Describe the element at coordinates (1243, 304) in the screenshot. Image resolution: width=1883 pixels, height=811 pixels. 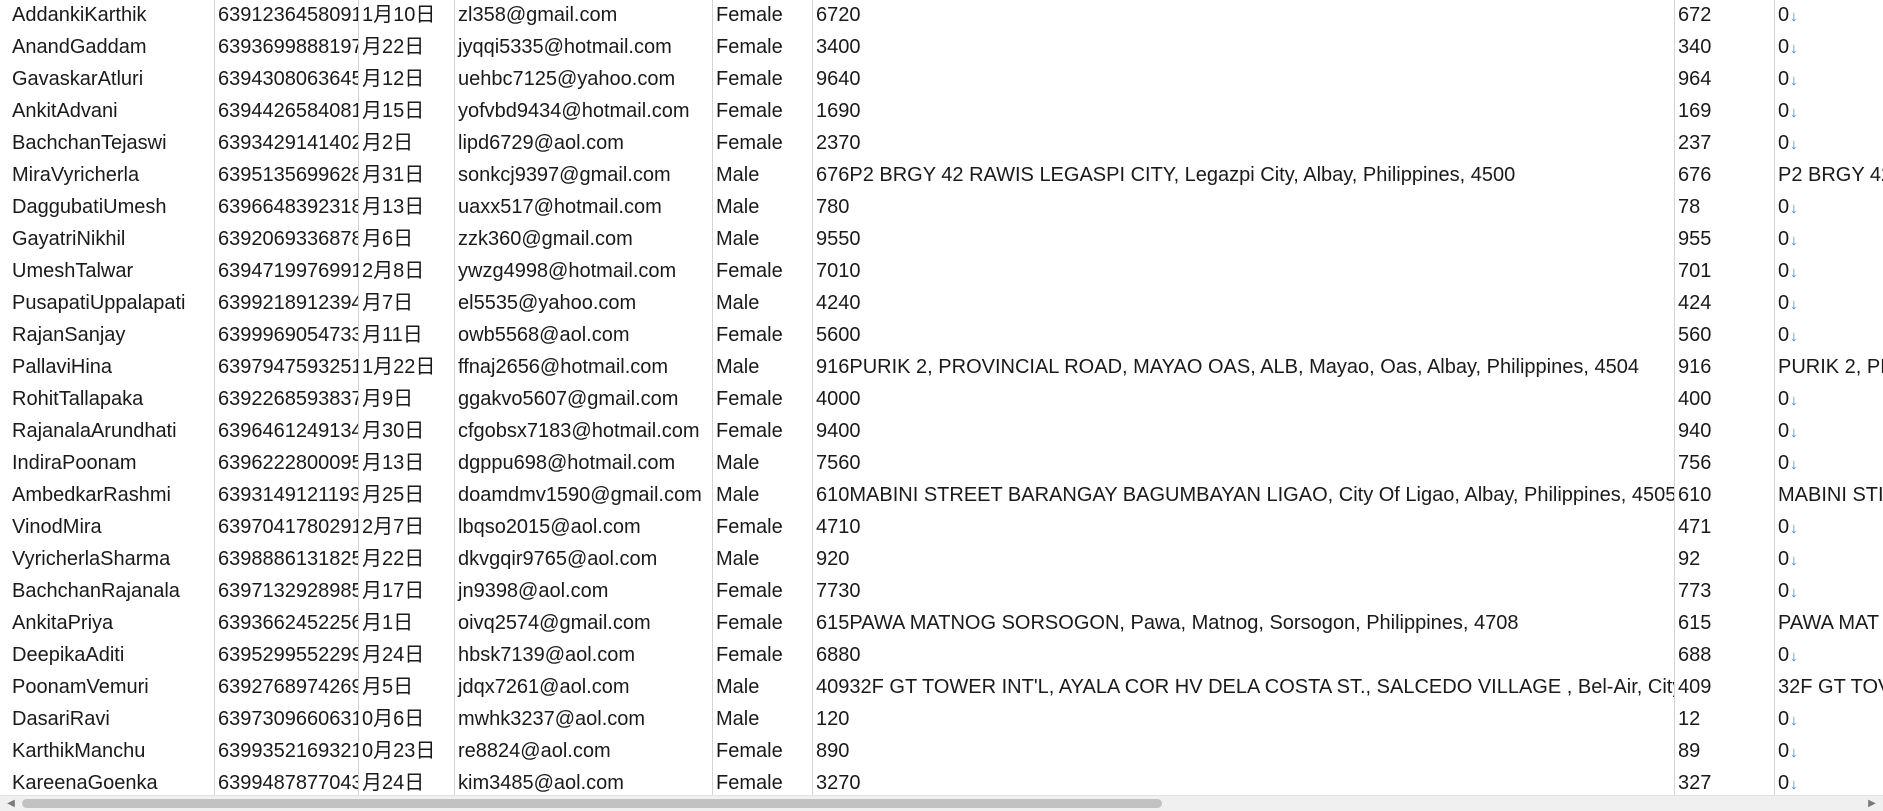
I see `code-cell: 4240` at that location.